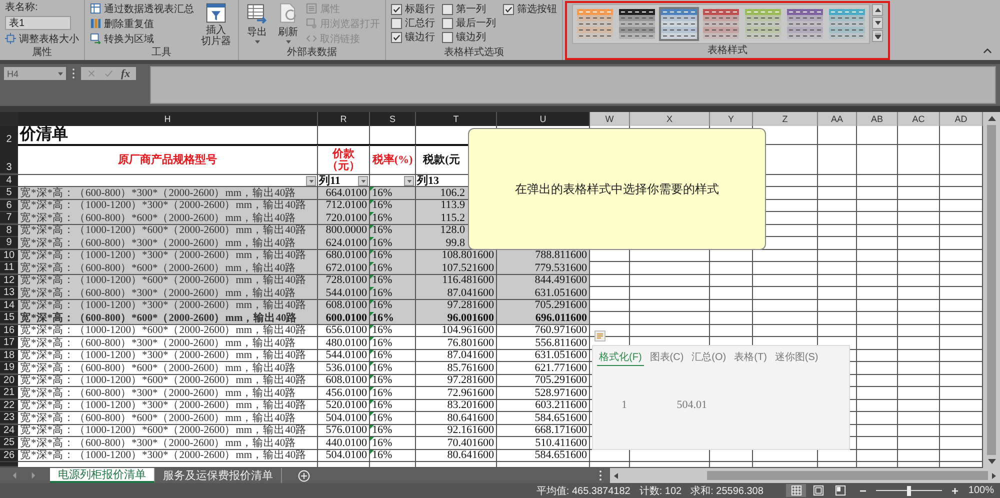  I want to click on table-style-option: 最后一列, so click(469, 23).